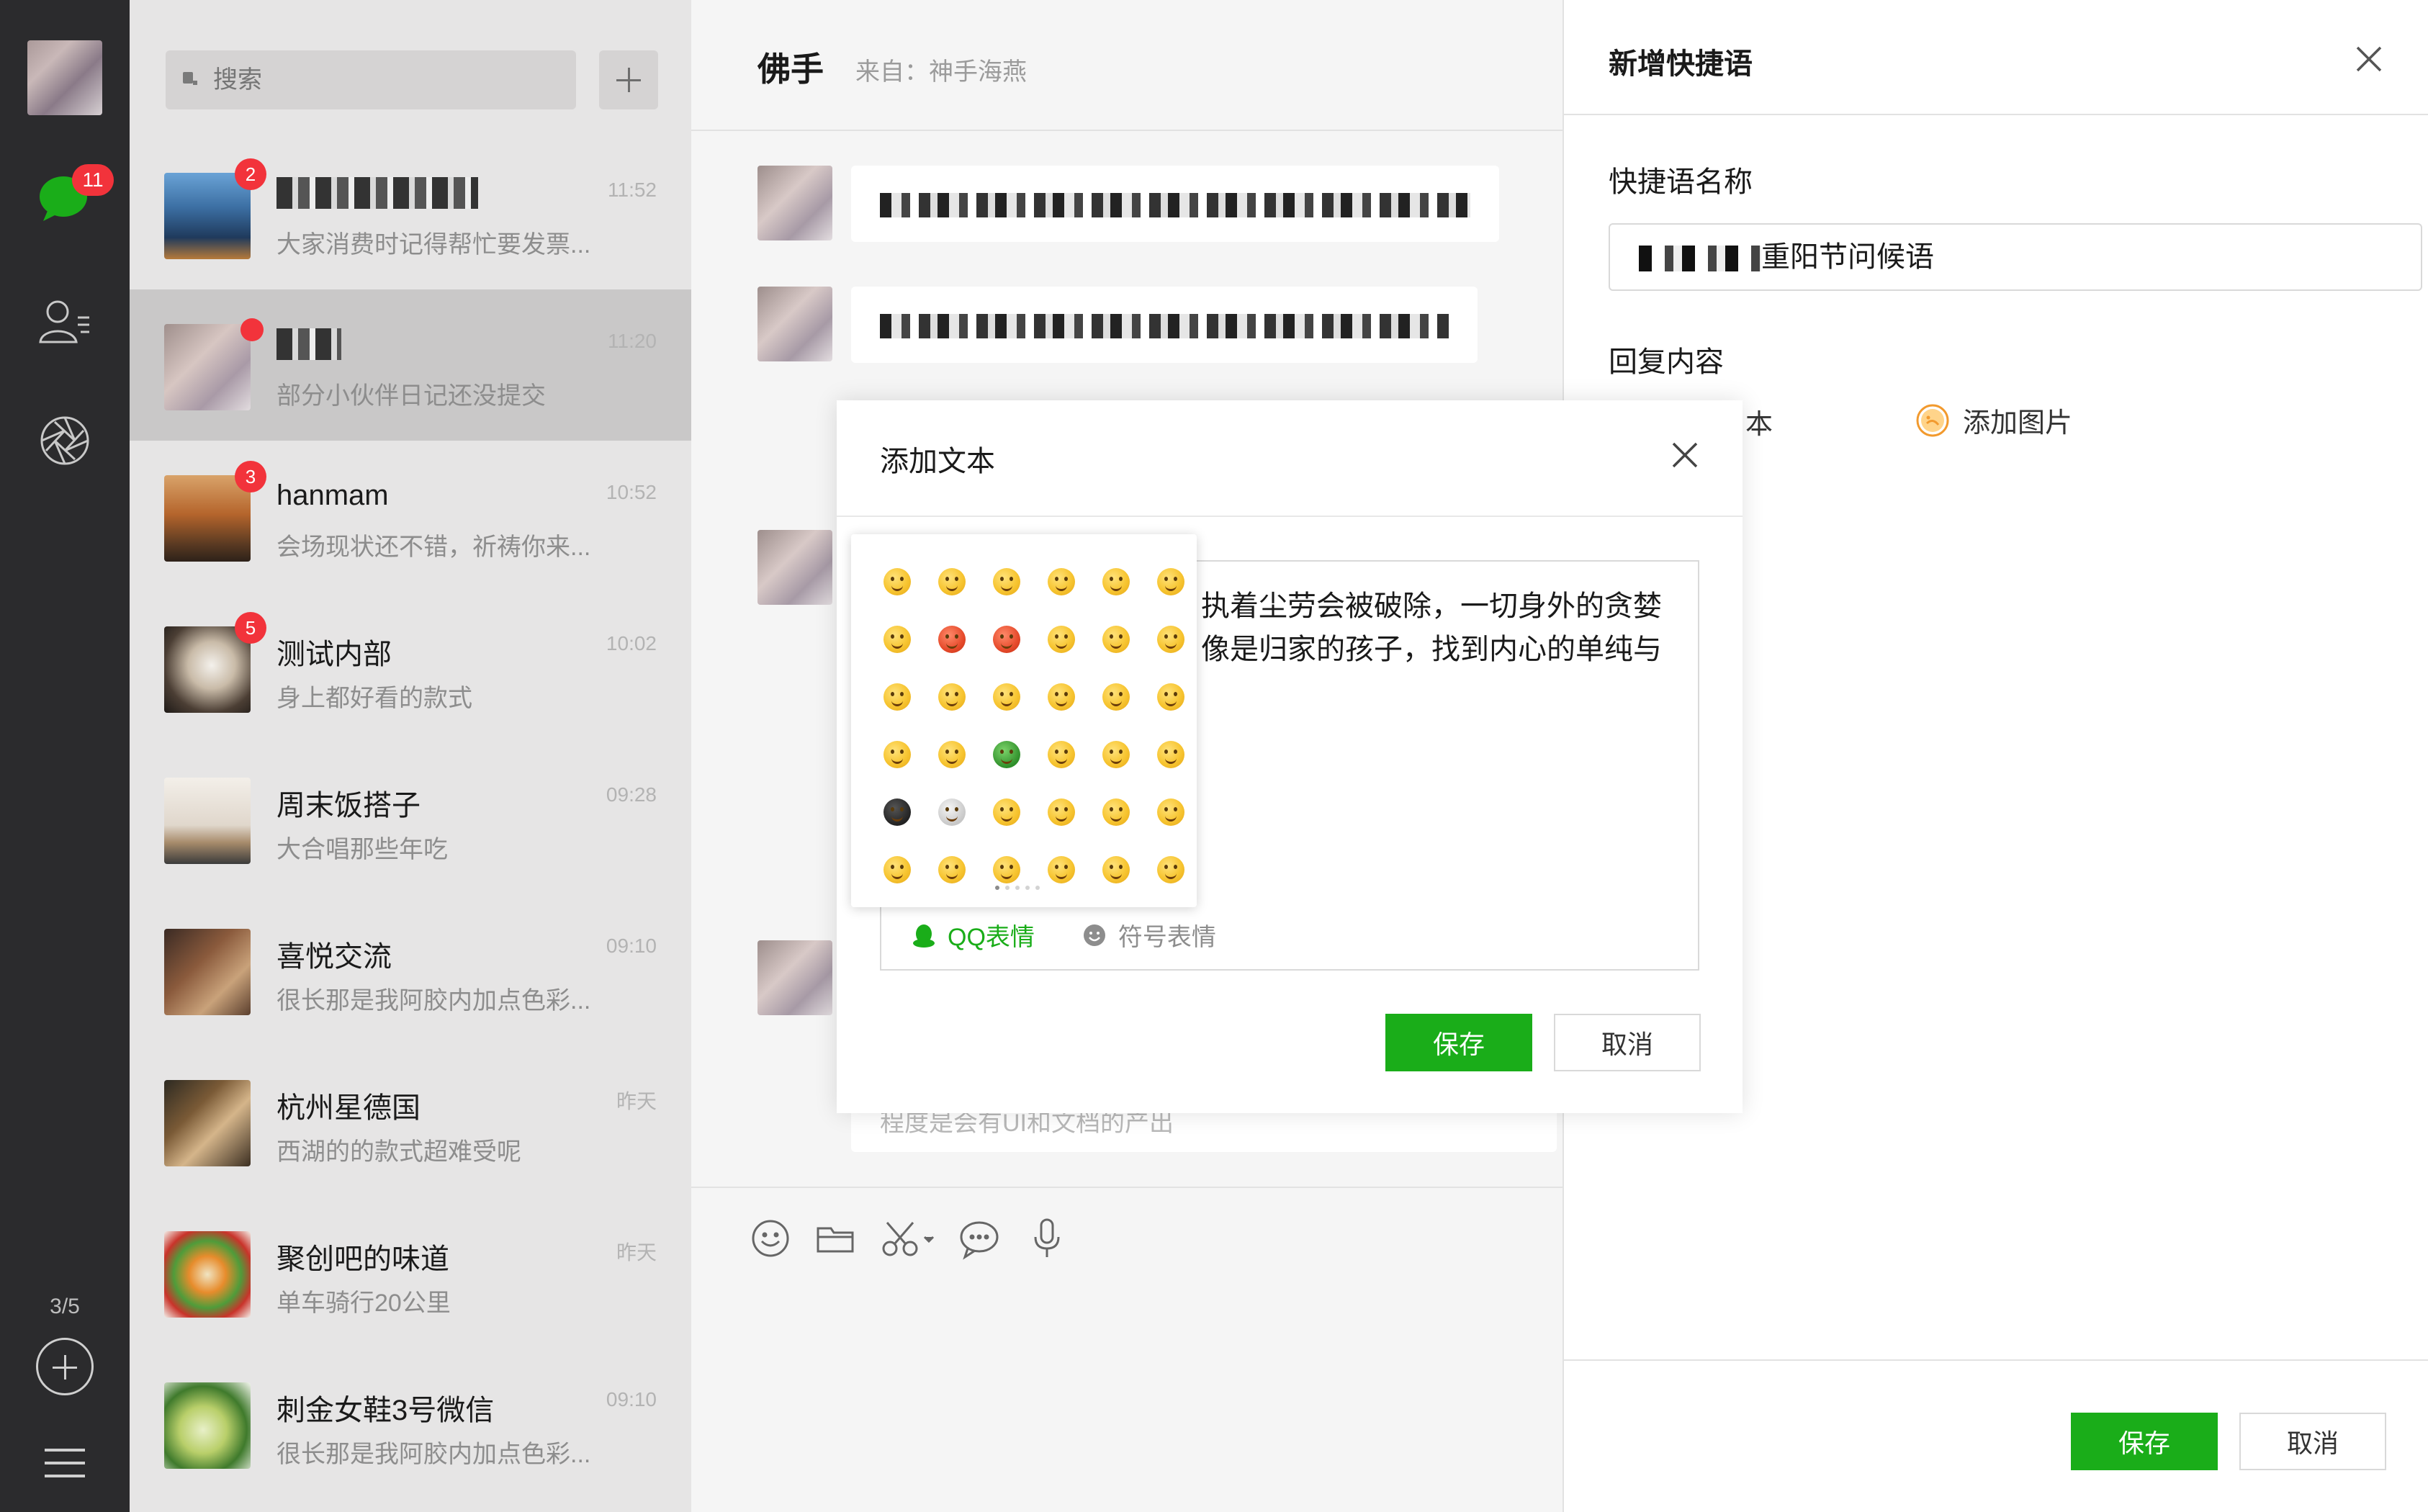 The width and height of the screenshot is (2428, 1512). I want to click on emoji-happy-icon, so click(1061, 697).